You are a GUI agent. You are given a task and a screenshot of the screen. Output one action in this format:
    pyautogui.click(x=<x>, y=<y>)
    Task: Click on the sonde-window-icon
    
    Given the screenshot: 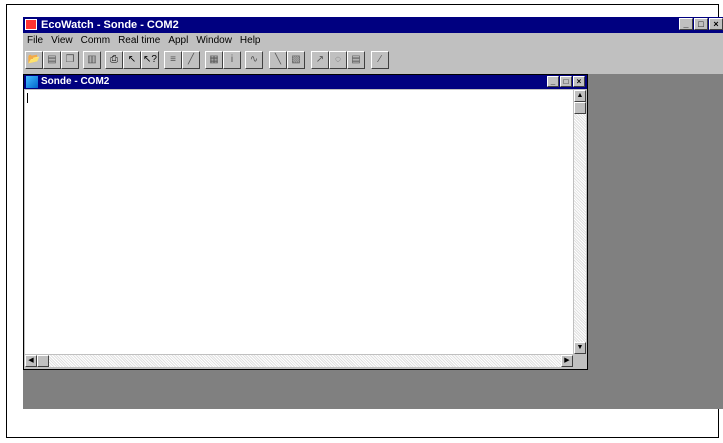 What is the action you would take?
    pyautogui.click(x=32, y=82)
    